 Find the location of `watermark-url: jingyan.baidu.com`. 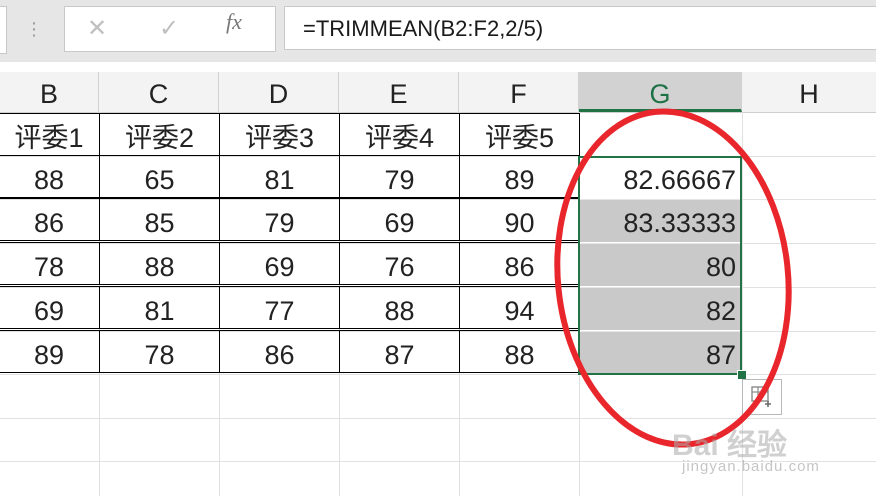

watermark-url: jingyan.baidu.com is located at coordinates (751, 466).